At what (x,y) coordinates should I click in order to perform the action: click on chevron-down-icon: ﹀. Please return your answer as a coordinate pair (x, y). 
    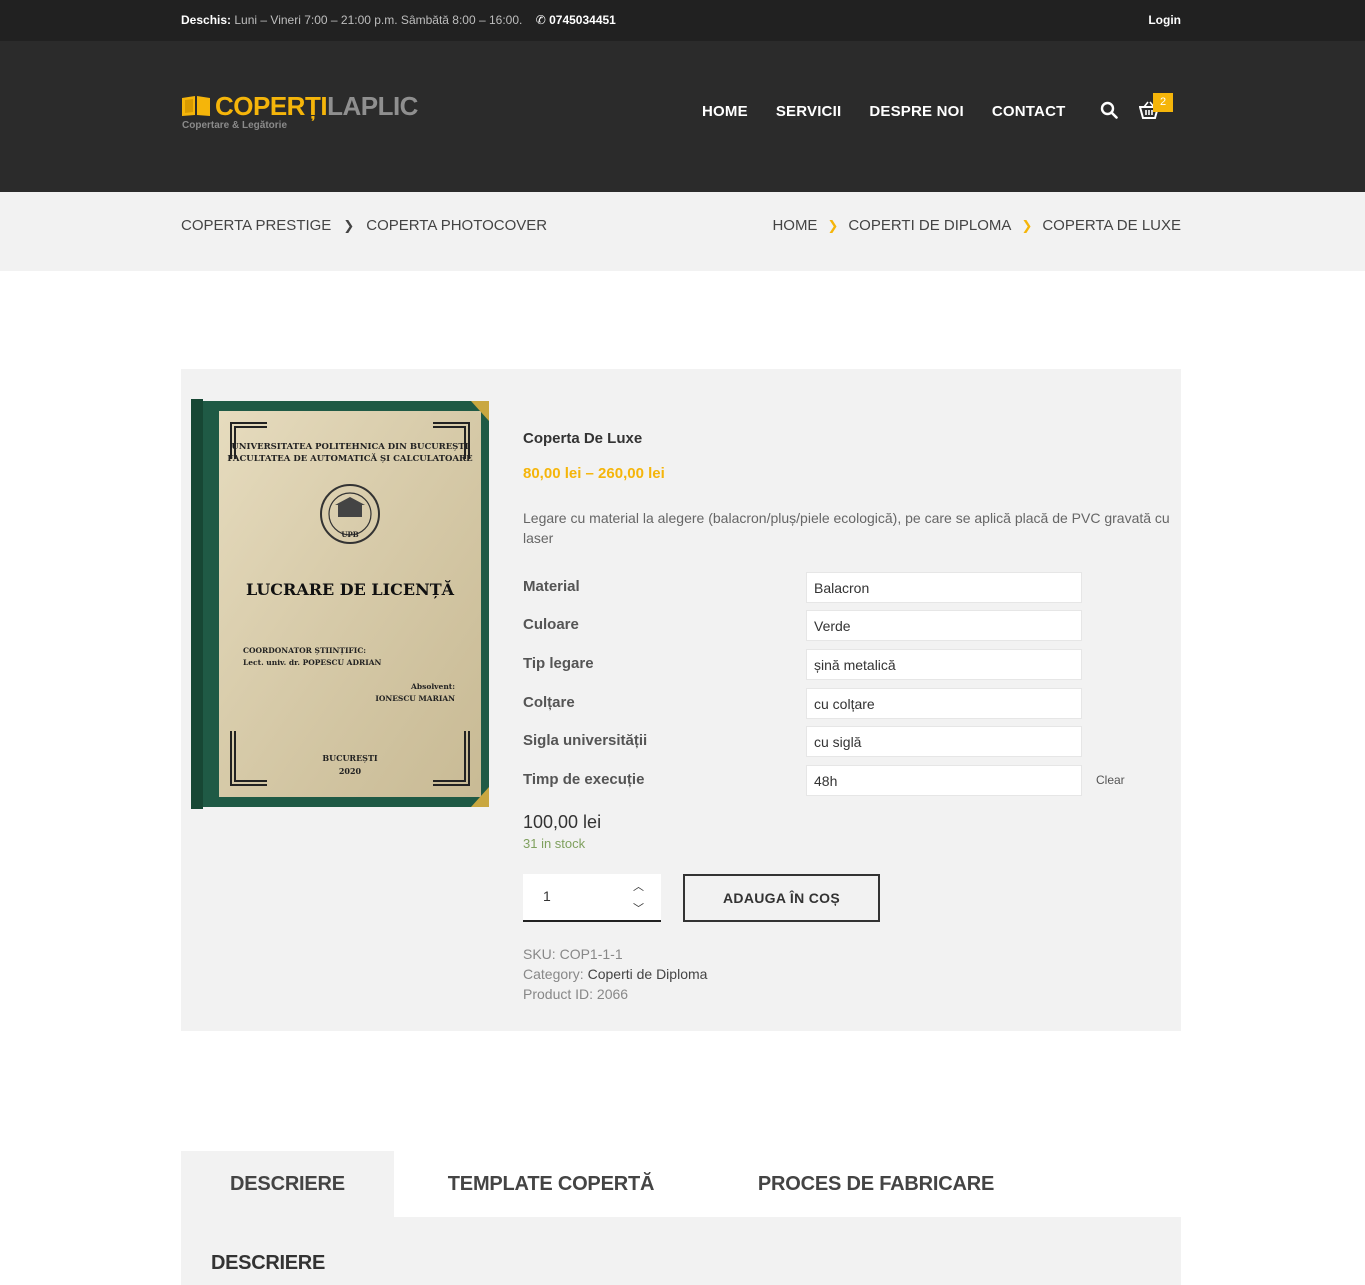
    Looking at the image, I should click on (638, 908).